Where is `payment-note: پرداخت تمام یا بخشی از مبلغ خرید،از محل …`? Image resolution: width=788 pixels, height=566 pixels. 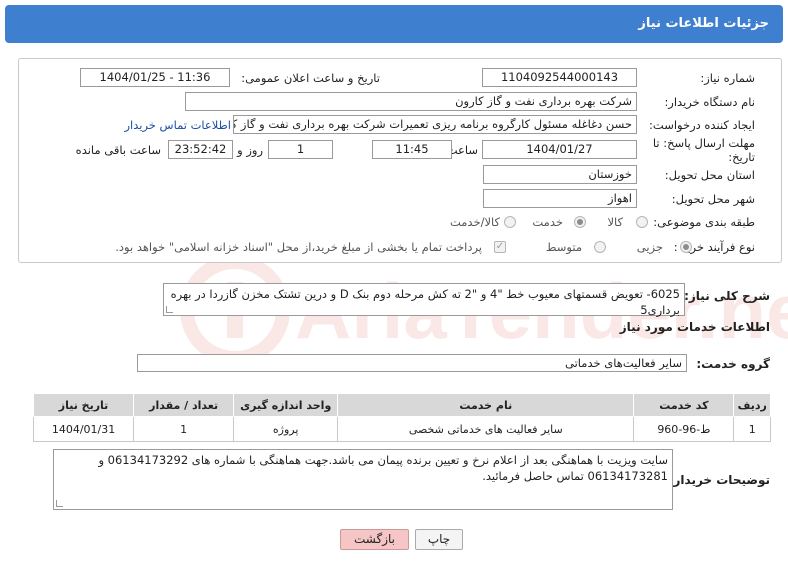
payment-note: پرداخت تمام یا بخشی از مبلغ خرید،از محل … is located at coordinates (298, 247).